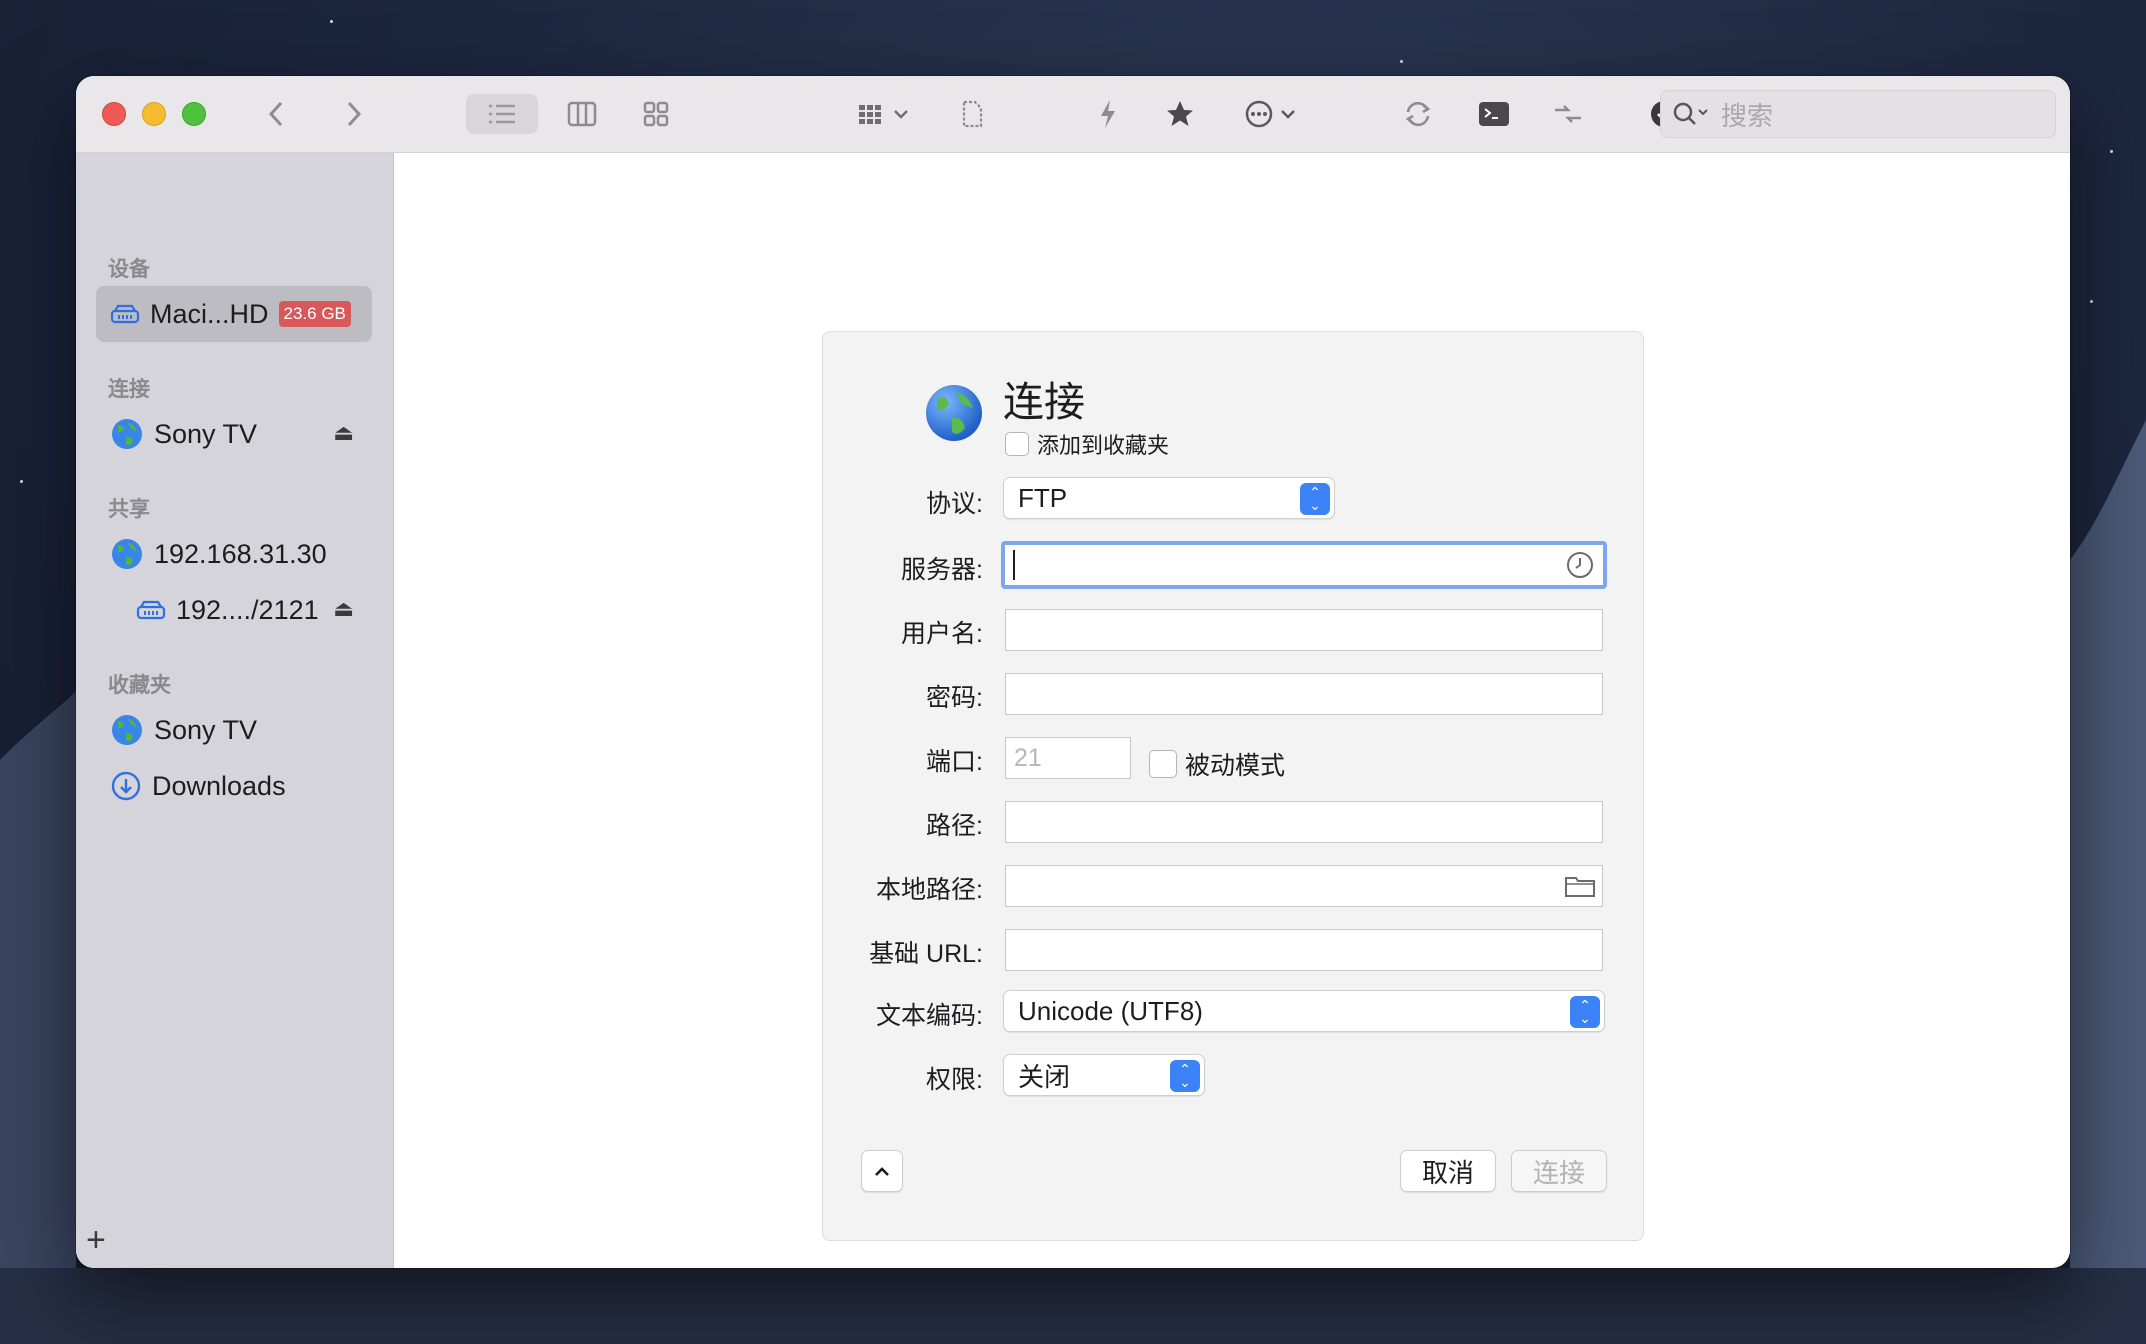 This screenshot has height=1344, width=2146. What do you see at coordinates (942, 634) in the screenshot?
I see `username-label: 用户名:` at bounding box center [942, 634].